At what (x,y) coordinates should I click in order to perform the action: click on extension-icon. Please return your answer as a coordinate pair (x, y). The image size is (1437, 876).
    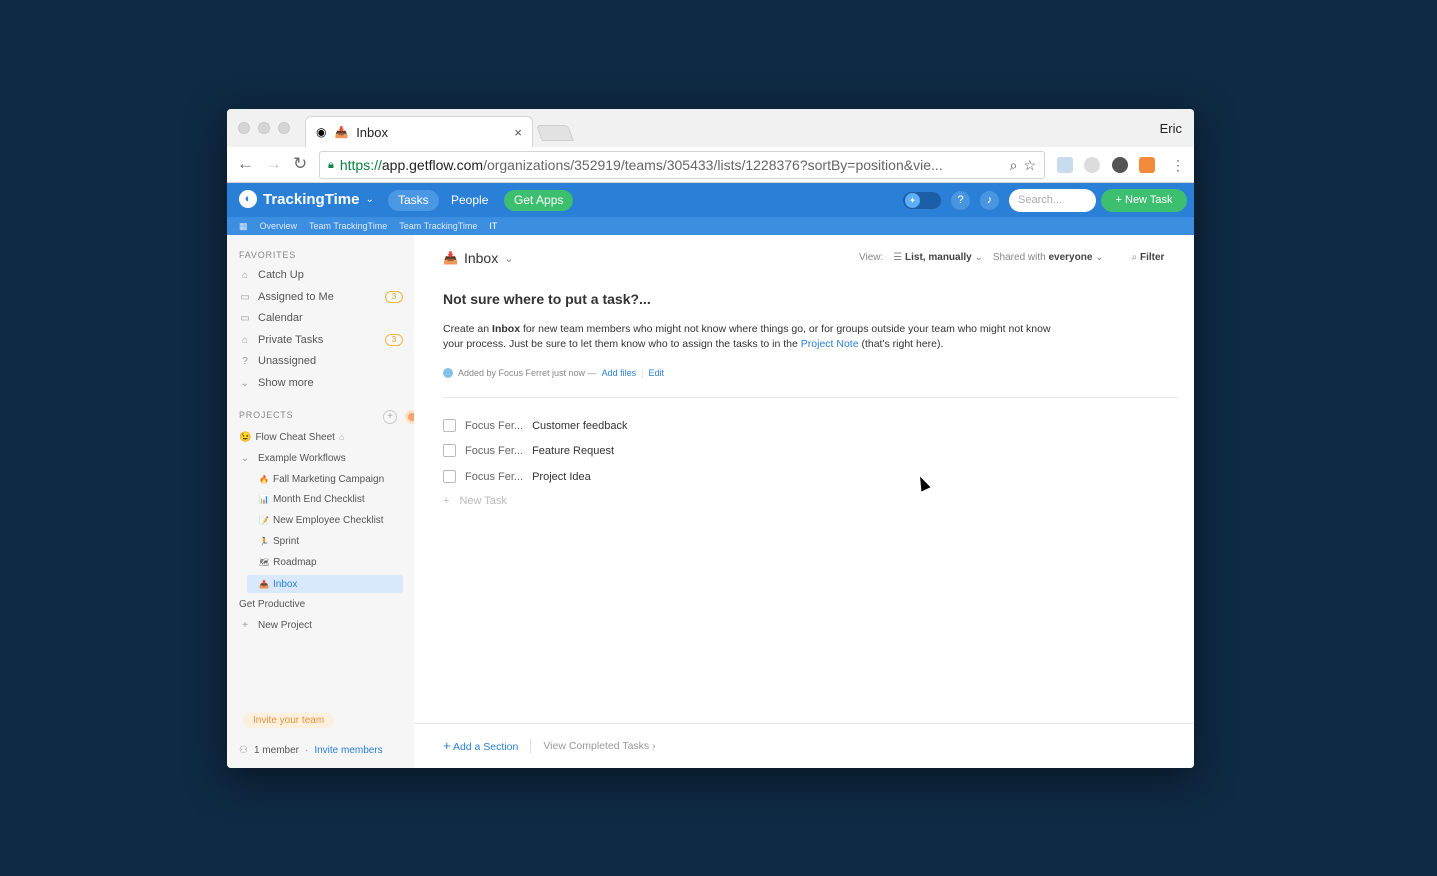
    Looking at the image, I should click on (1065, 165).